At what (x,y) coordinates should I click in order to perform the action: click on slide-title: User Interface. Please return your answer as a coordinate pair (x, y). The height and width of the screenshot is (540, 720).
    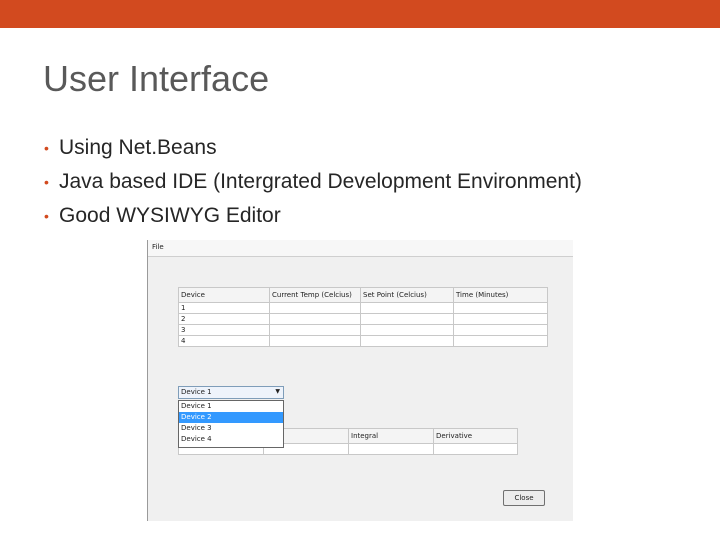
    Looking at the image, I should click on (156, 78).